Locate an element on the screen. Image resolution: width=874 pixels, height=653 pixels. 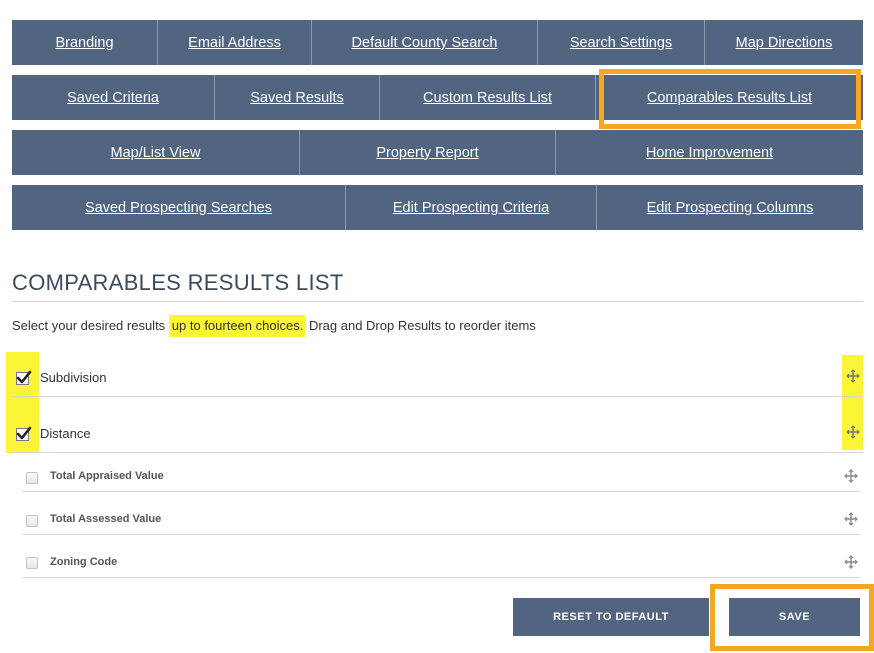
tab-default-county-search: Default County Search is located at coordinates (425, 42).